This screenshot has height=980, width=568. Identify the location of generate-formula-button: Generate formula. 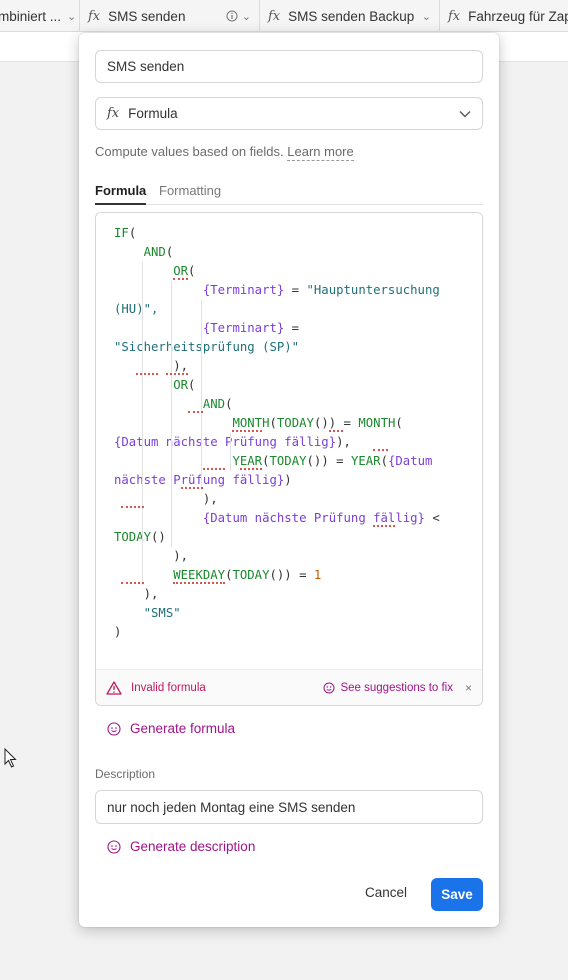
(171, 728).